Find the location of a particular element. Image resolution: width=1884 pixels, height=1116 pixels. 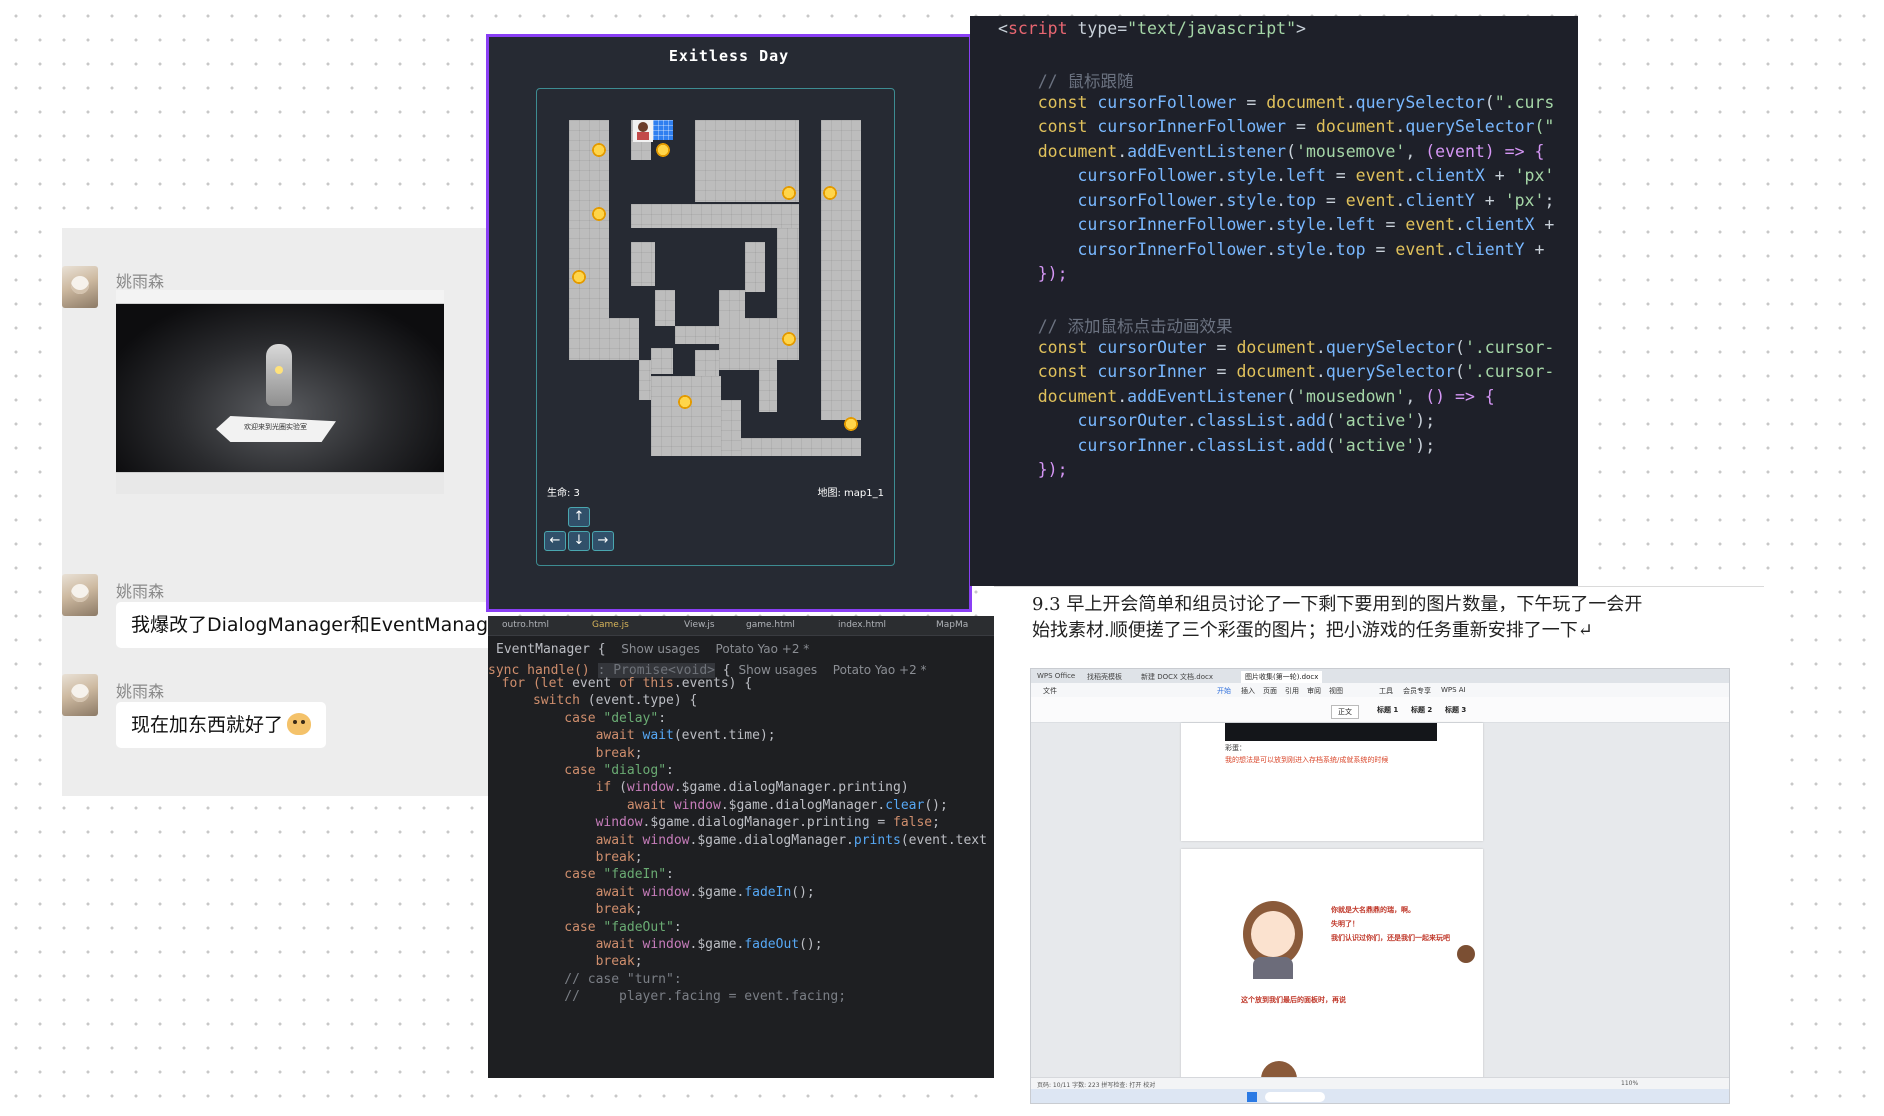

style-heading-2: 标题 2 is located at coordinates (1421, 710).